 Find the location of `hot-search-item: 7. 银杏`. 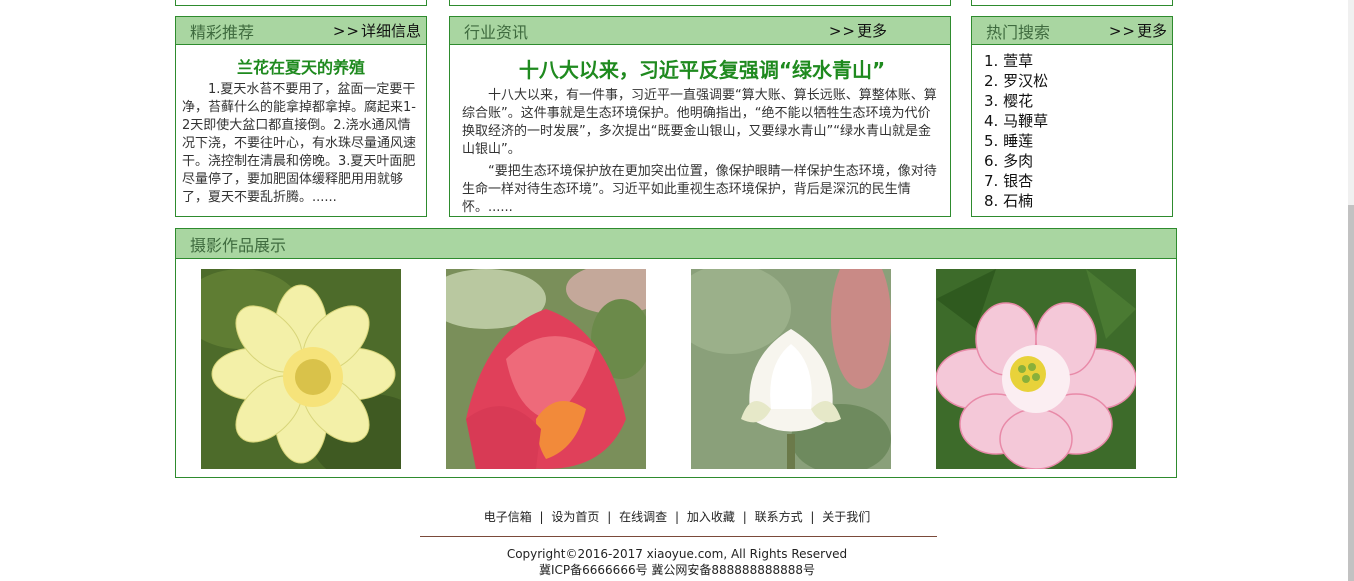

hot-search-item: 7. 银杏 is located at coordinates (1075, 181).